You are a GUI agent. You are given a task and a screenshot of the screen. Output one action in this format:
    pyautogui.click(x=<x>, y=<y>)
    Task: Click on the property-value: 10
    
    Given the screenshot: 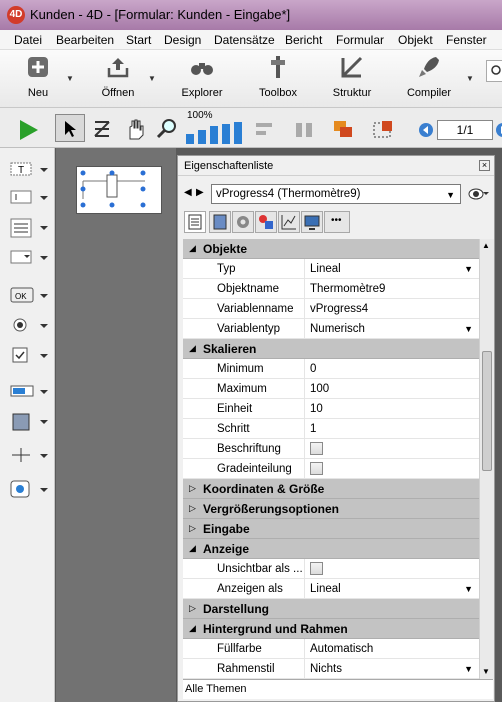 What is the action you would take?
    pyautogui.click(x=316, y=409)
    